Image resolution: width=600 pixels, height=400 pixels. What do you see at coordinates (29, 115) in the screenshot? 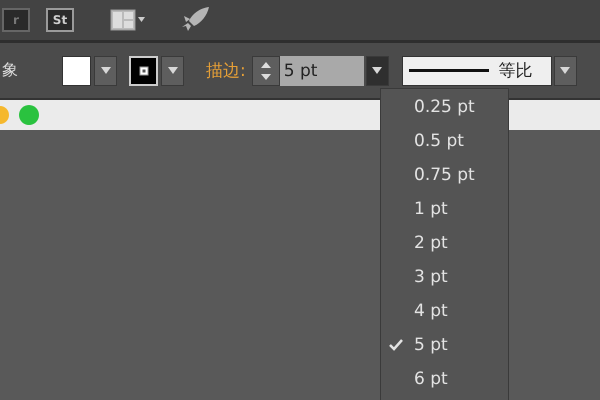
I see `maximize-dot-icon` at bounding box center [29, 115].